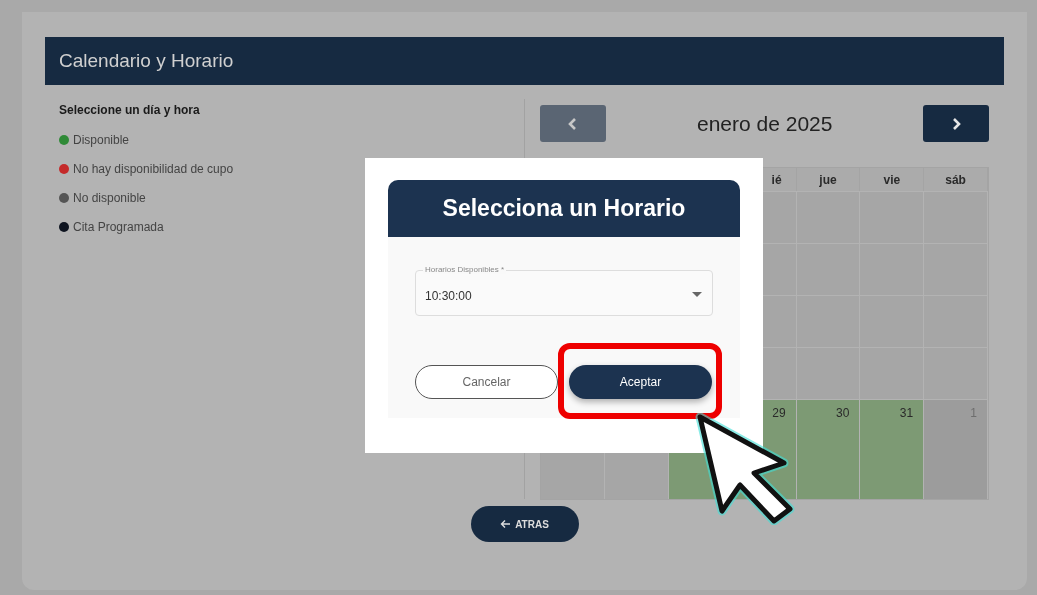 The height and width of the screenshot is (595, 1037). What do you see at coordinates (506, 524) in the screenshot?
I see `arrow-left-icon` at bounding box center [506, 524].